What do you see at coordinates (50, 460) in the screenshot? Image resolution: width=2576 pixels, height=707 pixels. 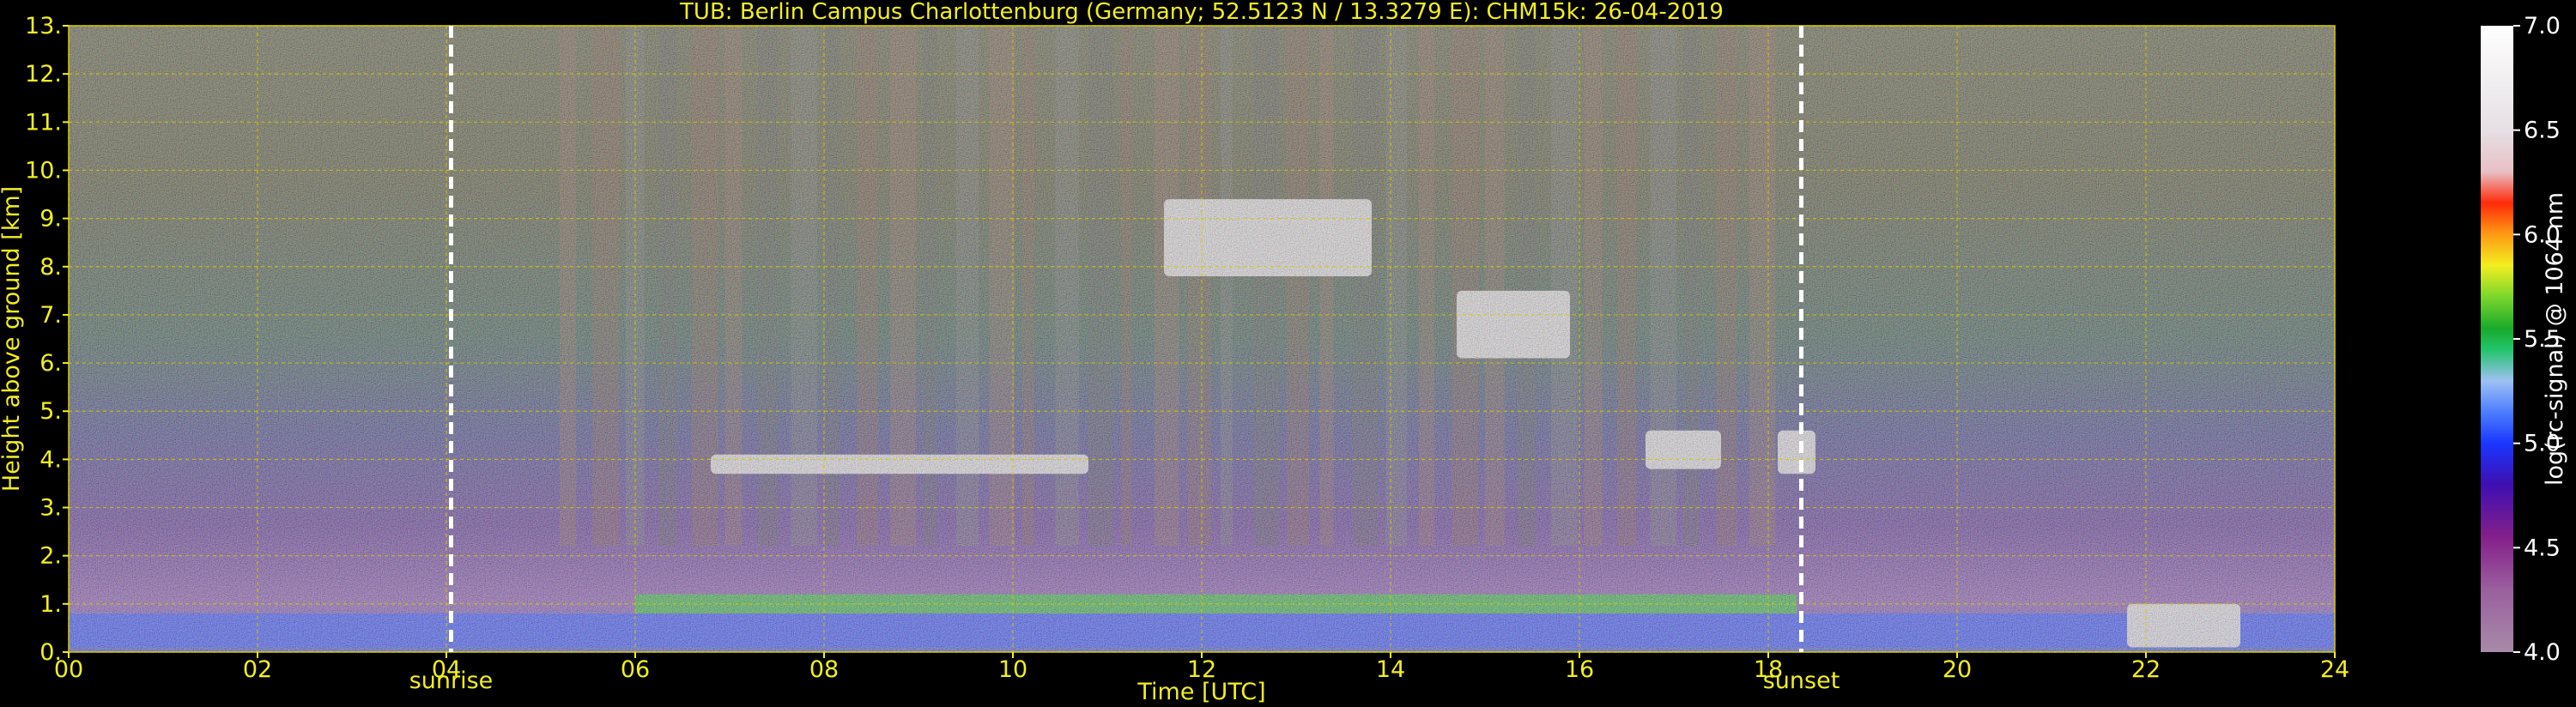 I see `y-tick-label: 4.` at bounding box center [50, 460].